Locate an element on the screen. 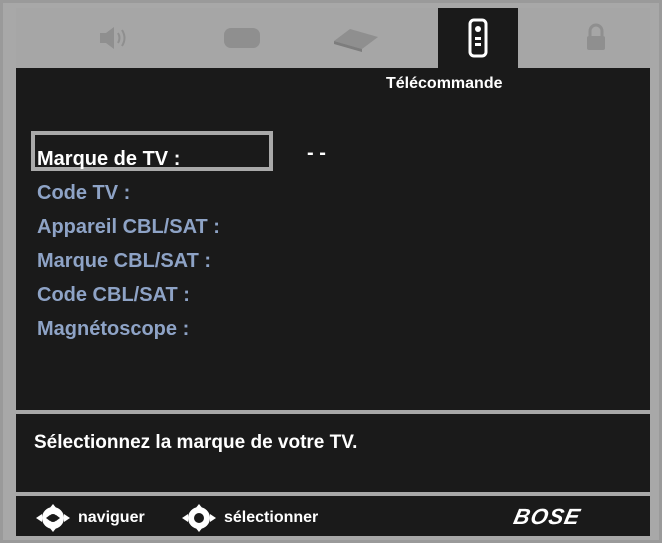 Image resolution: width=662 pixels, height=543 pixels. tab-sources is located at coordinates (356, 38).